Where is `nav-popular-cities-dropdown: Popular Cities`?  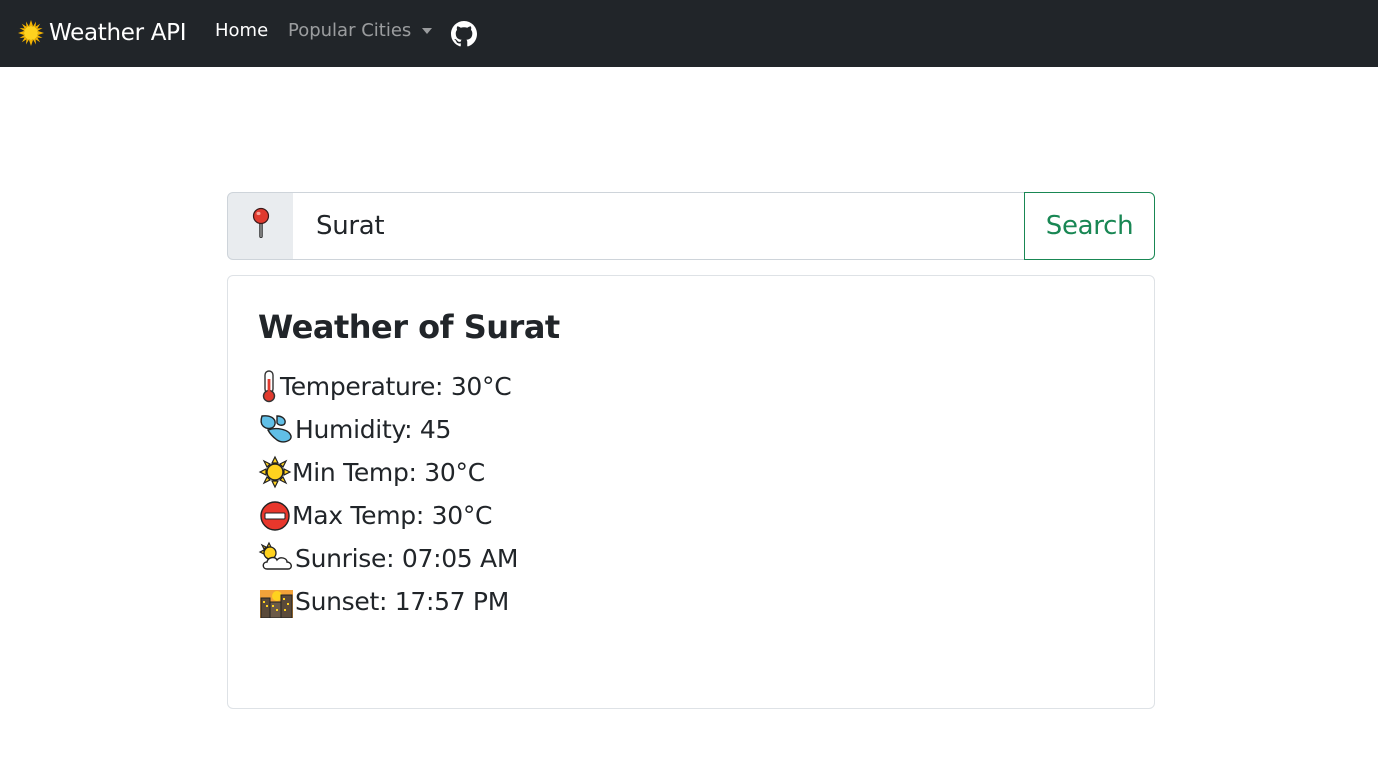
nav-popular-cities-dropdown: Popular Cities is located at coordinates (360, 30).